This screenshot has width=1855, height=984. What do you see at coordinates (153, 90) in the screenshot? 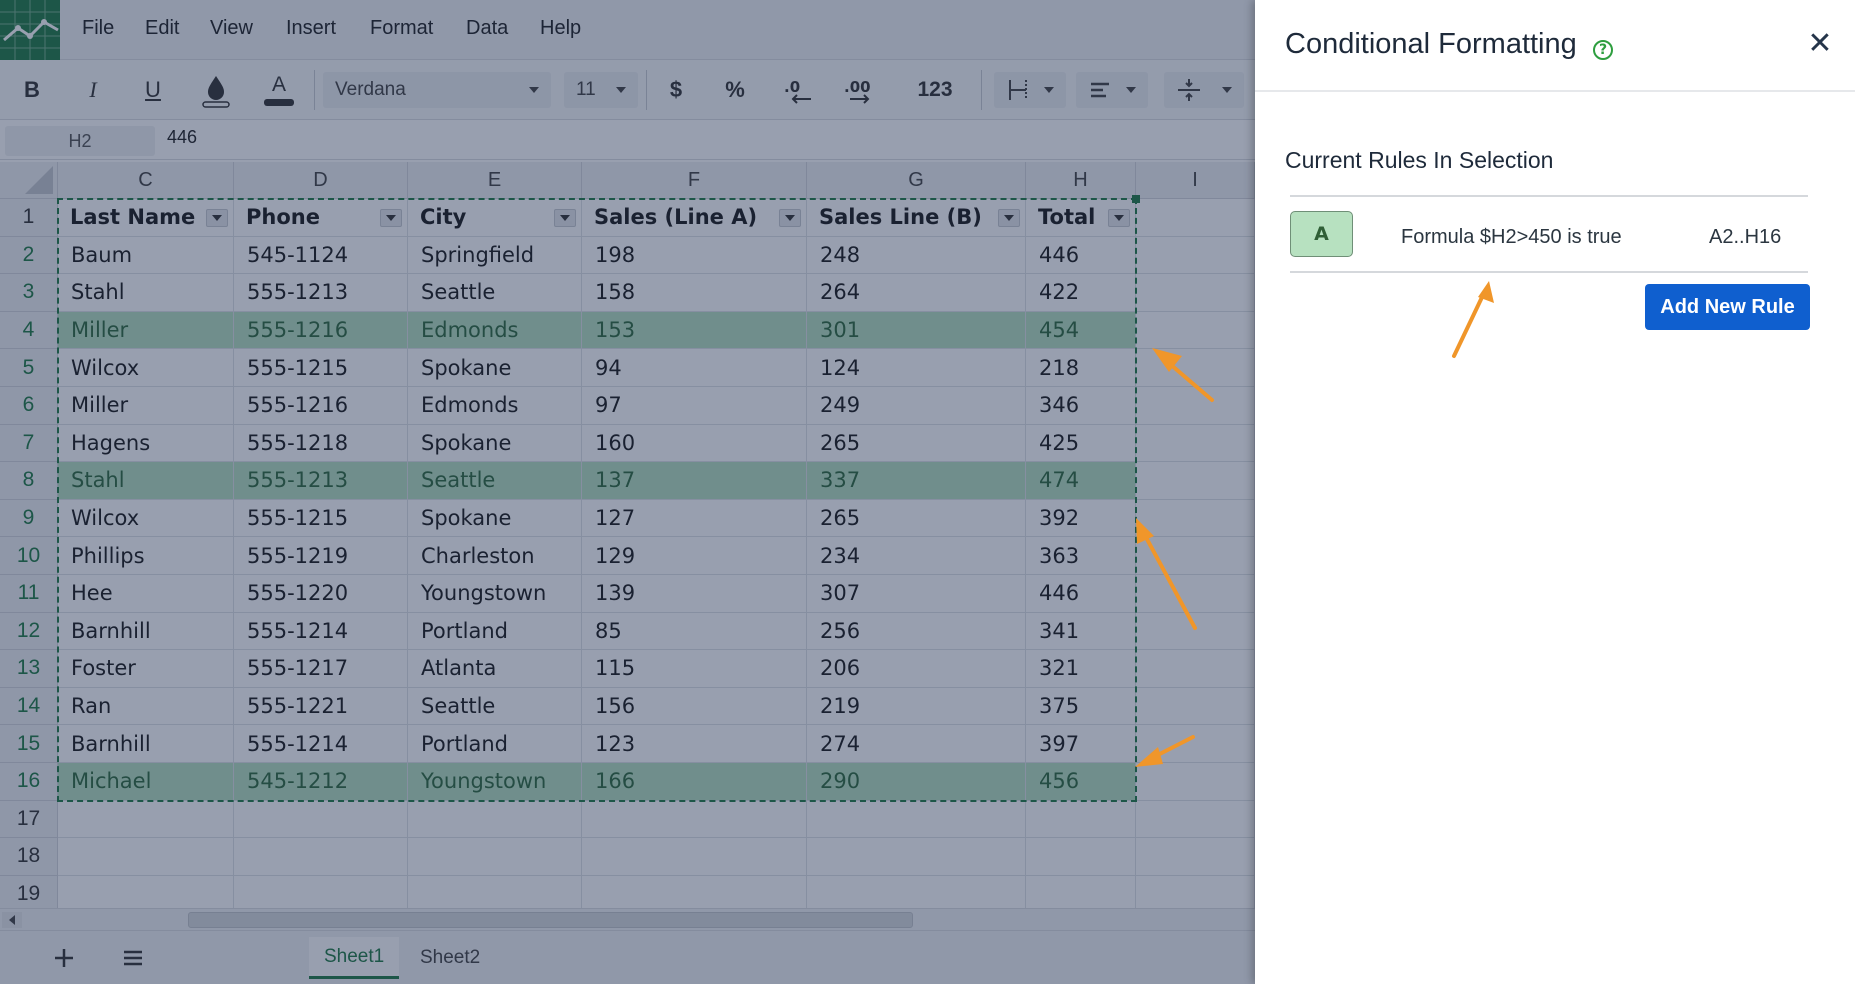
I see `underline-button: U` at bounding box center [153, 90].